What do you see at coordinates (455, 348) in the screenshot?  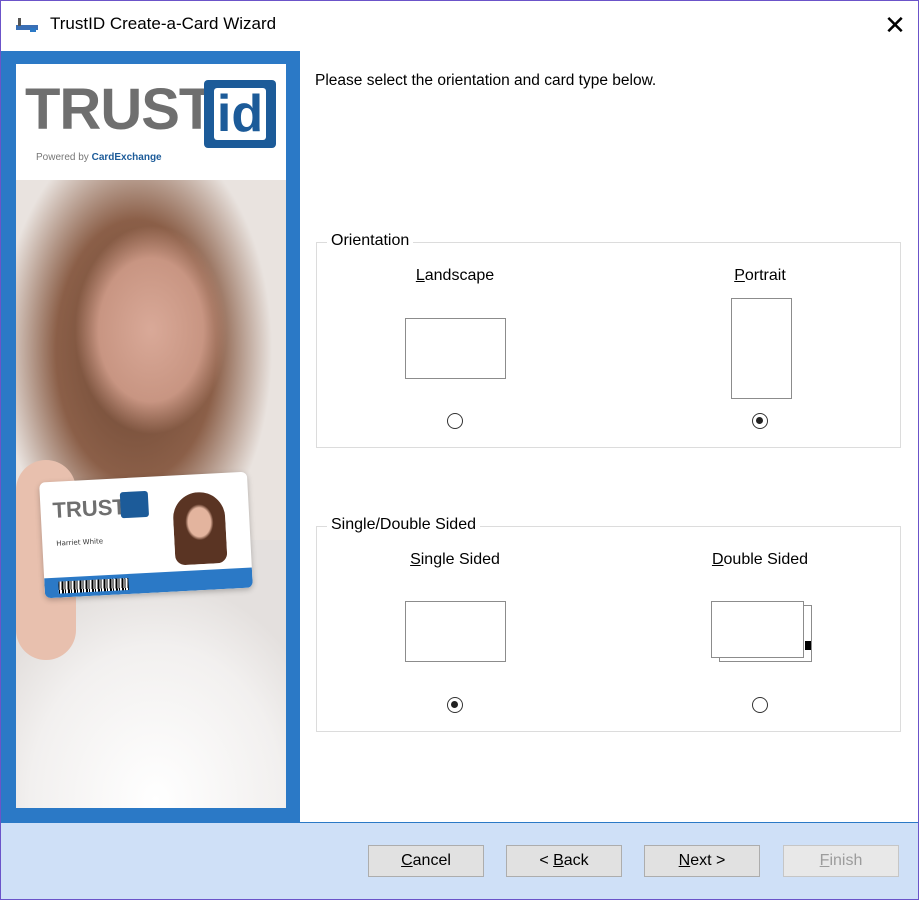 I see `landscape-card-preview` at bounding box center [455, 348].